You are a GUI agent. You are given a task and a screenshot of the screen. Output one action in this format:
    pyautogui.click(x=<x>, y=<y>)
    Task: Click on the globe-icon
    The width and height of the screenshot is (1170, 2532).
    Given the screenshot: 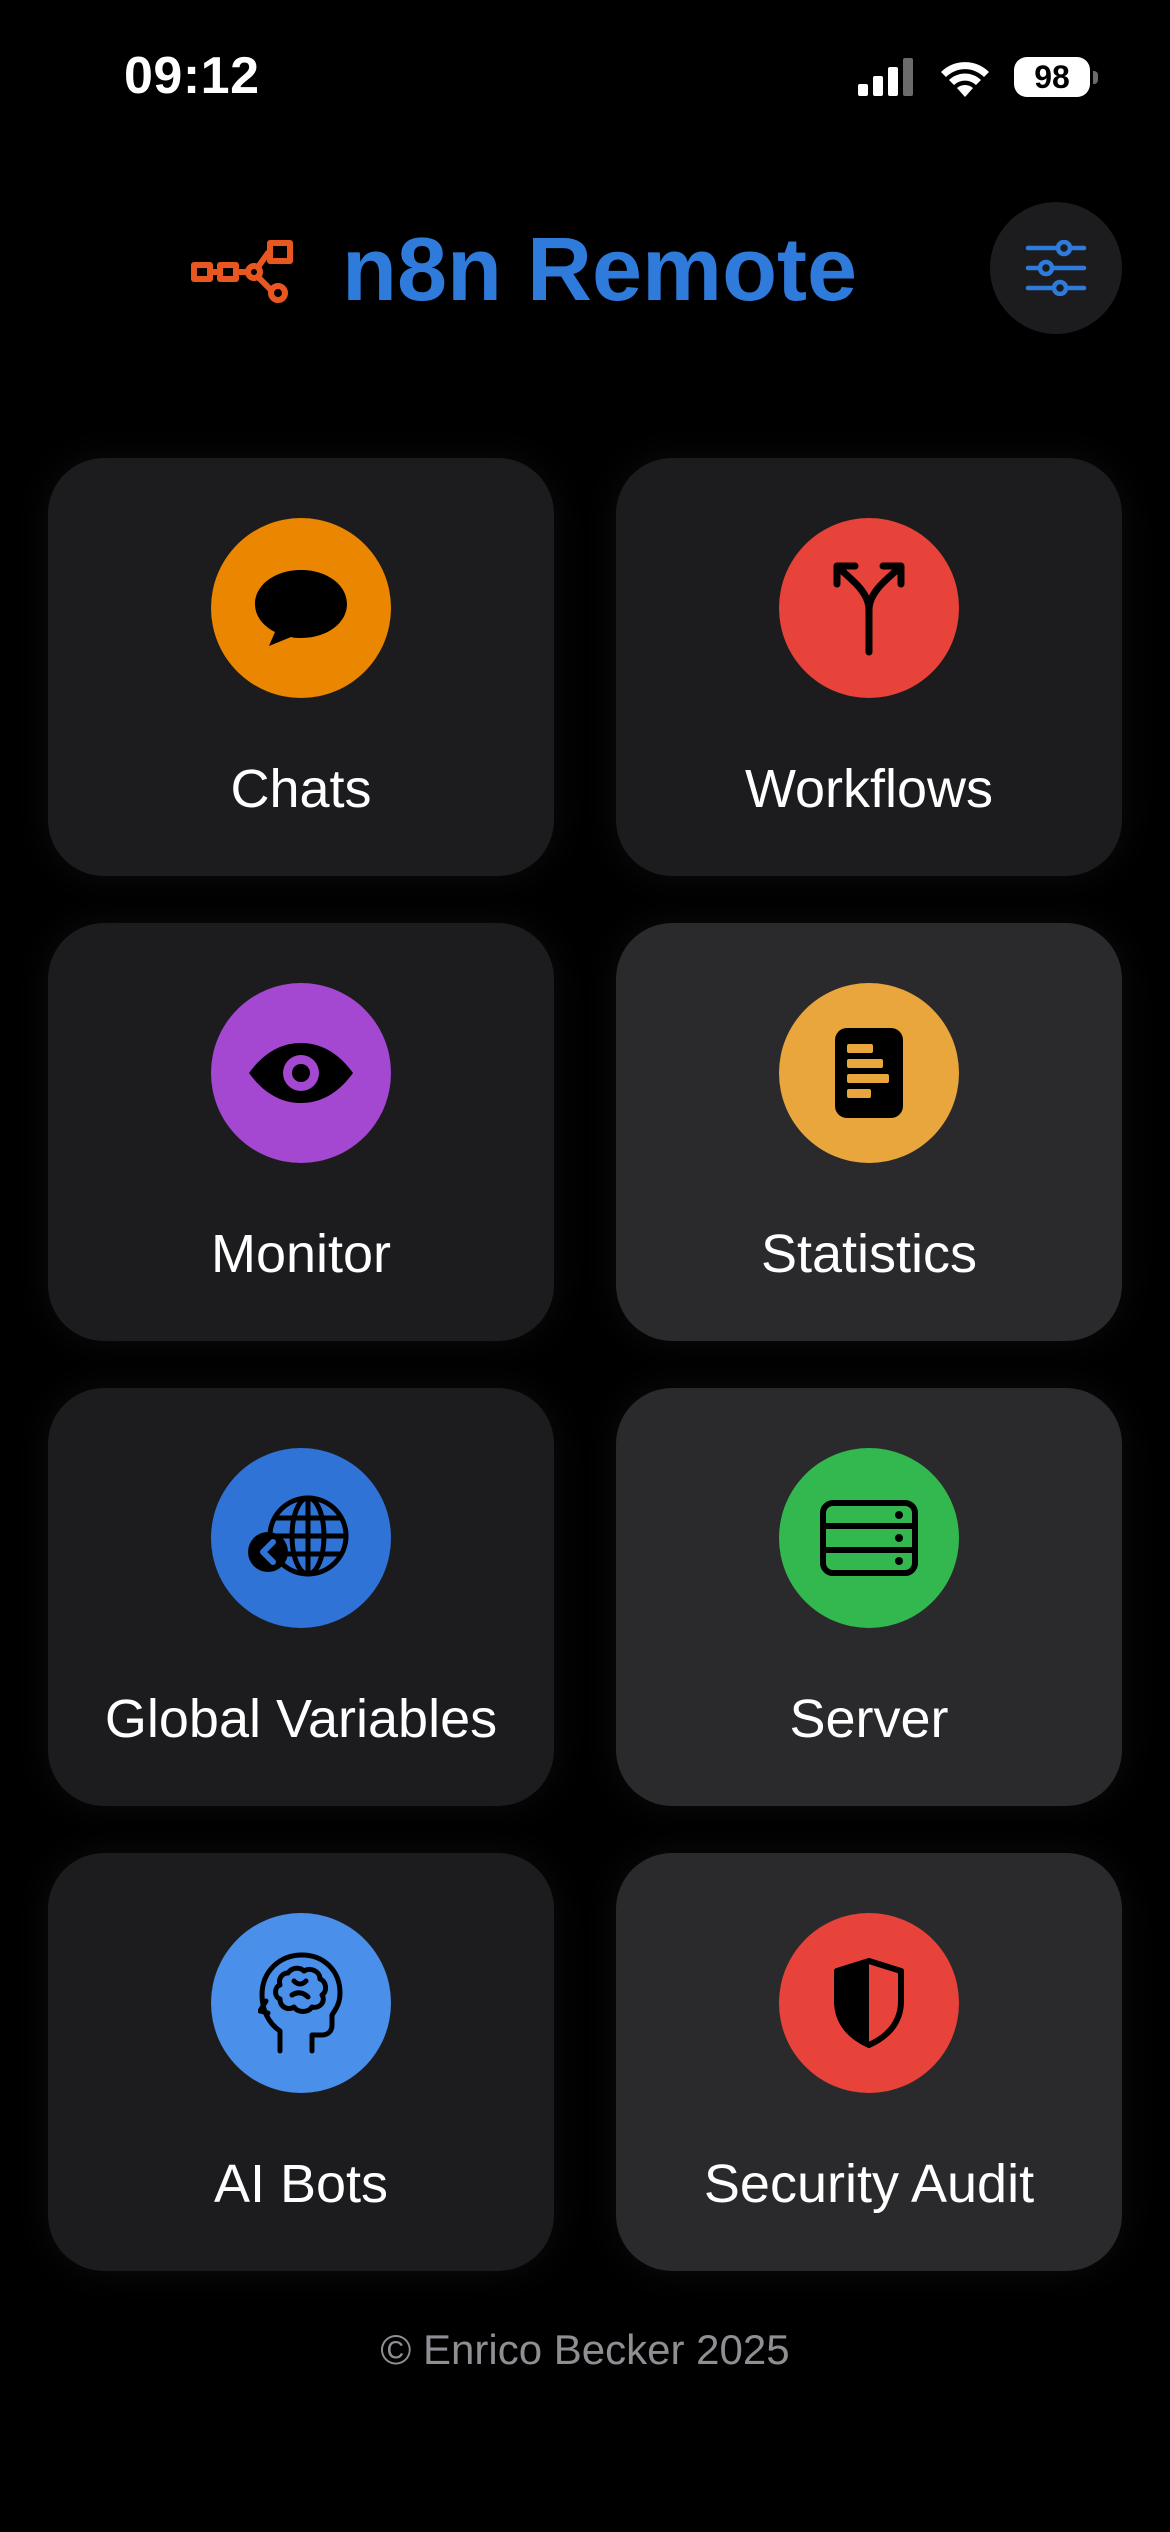 What is the action you would take?
    pyautogui.click(x=298, y=1536)
    